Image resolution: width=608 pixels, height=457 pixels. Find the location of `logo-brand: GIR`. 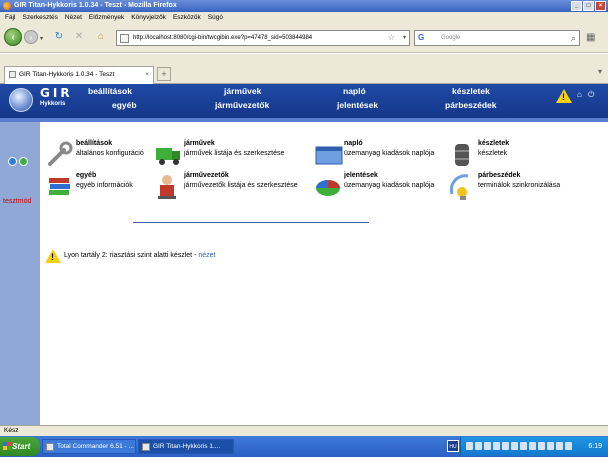

logo-brand: GIR is located at coordinates (56, 93).